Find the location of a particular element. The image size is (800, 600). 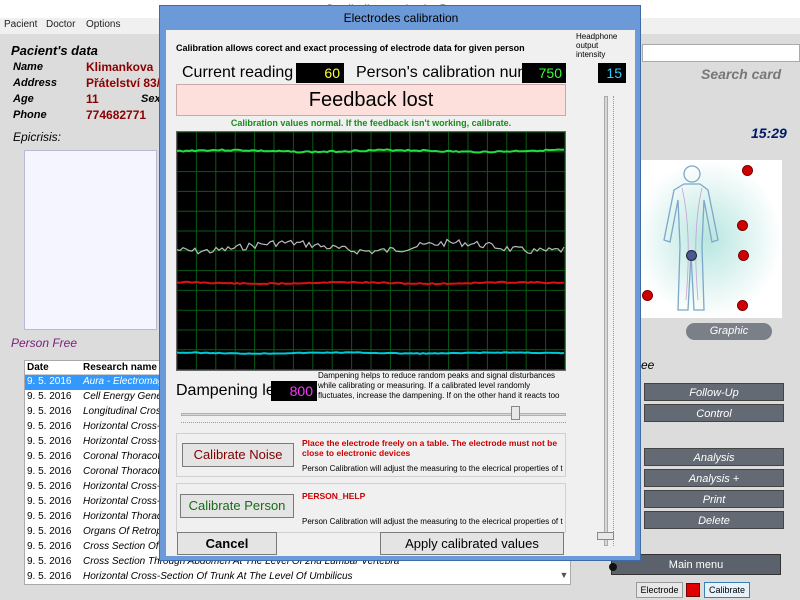

sex-label: Sex is located at coordinates (151, 99).